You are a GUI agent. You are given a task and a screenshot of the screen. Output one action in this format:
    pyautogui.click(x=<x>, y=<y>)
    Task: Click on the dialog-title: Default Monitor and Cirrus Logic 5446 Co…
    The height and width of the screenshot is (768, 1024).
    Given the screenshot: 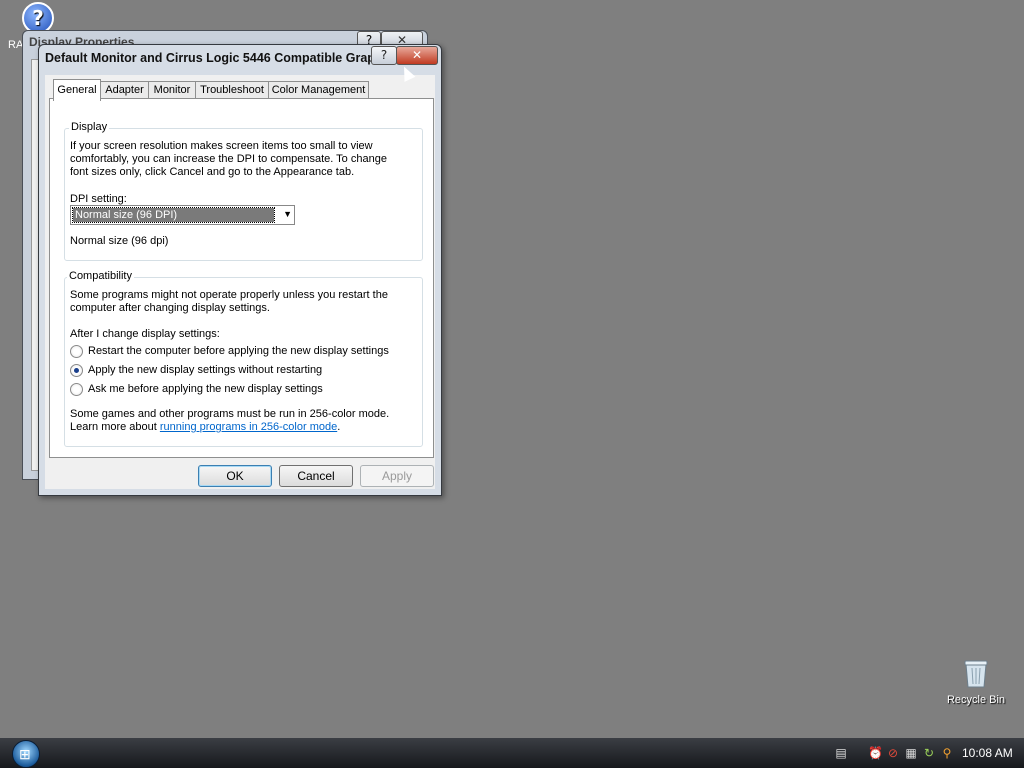 What is the action you would take?
    pyautogui.click(x=215, y=58)
    